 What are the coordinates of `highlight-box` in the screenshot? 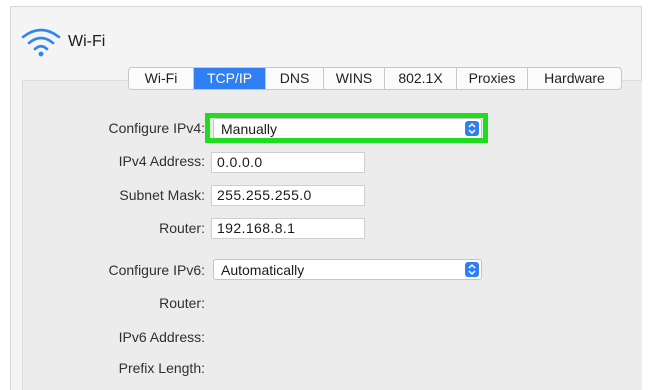 It's located at (346, 128).